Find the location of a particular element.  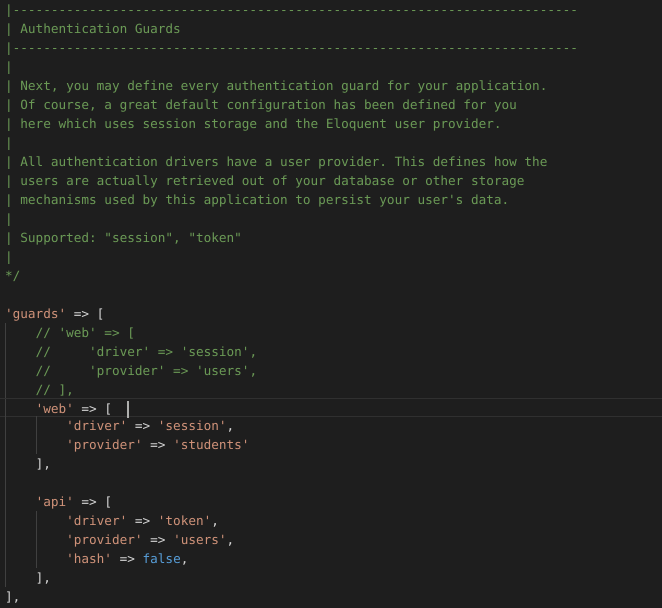

code-comment: | Of course, a great default configuration has been defined for you is located at coordinates (261, 104).